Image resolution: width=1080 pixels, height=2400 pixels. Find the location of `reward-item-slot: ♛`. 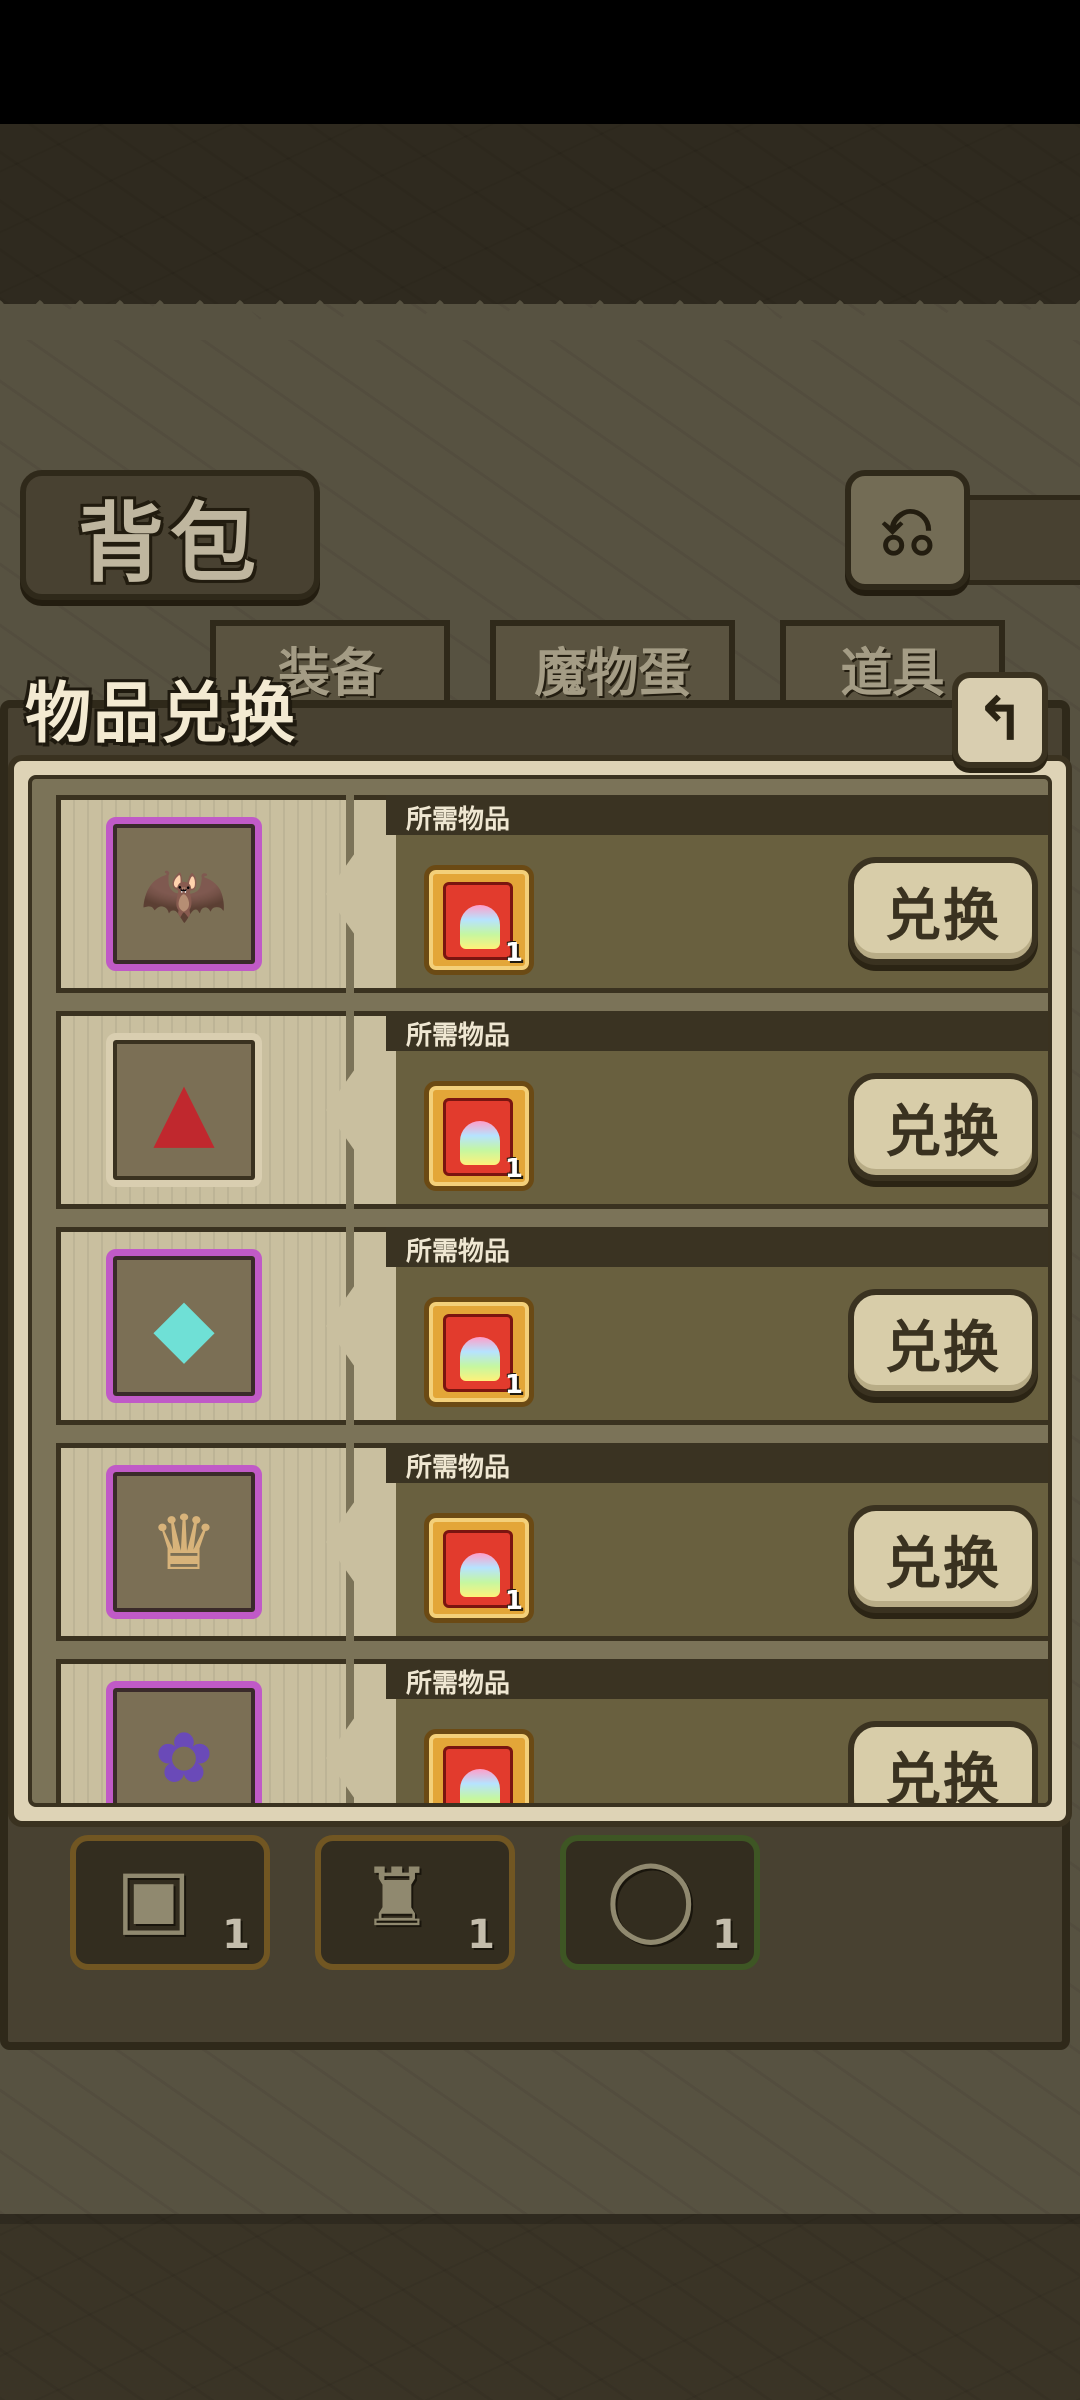

reward-item-slot: ♛ is located at coordinates (184, 1542).